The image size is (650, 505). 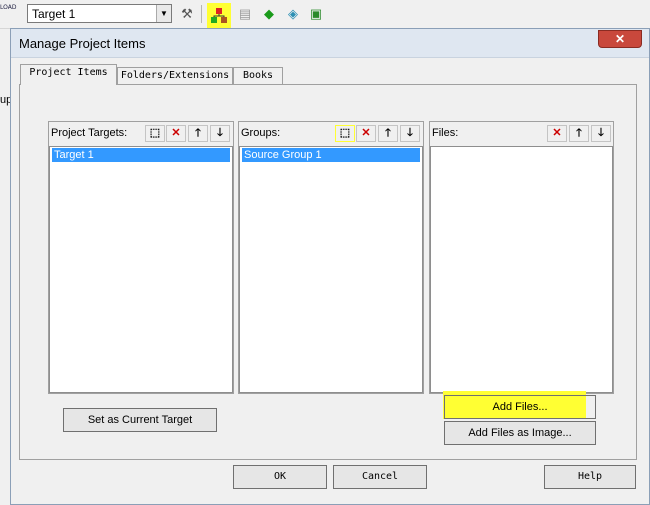 I want to click on files-label: Files:, so click(x=445, y=133).